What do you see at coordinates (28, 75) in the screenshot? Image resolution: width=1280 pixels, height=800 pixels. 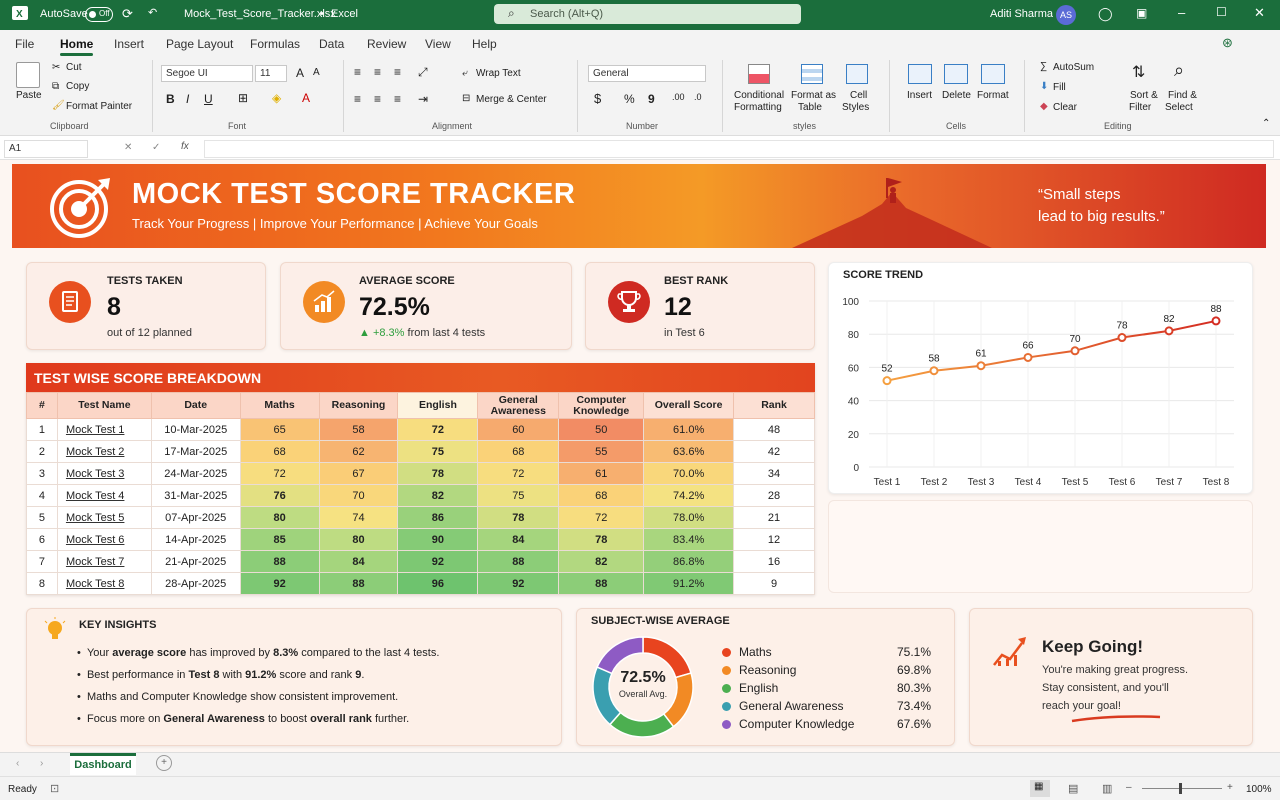 I see `paste-icon` at bounding box center [28, 75].